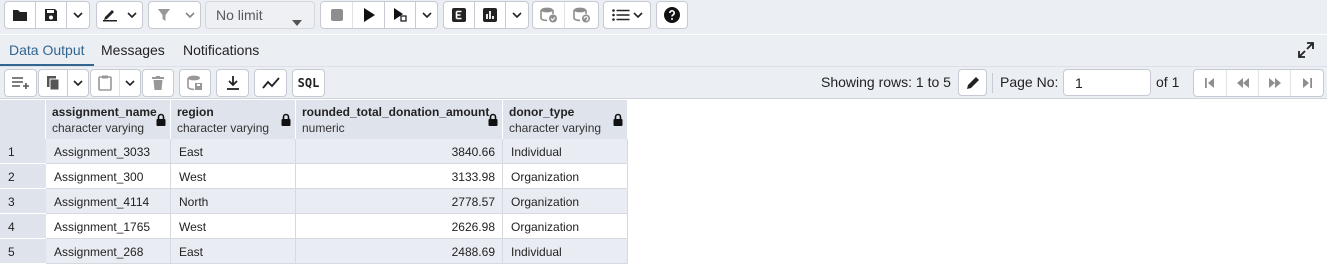 The height and width of the screenshot is (266, 1327). I want to click on rollback-button, so click(581, 15).